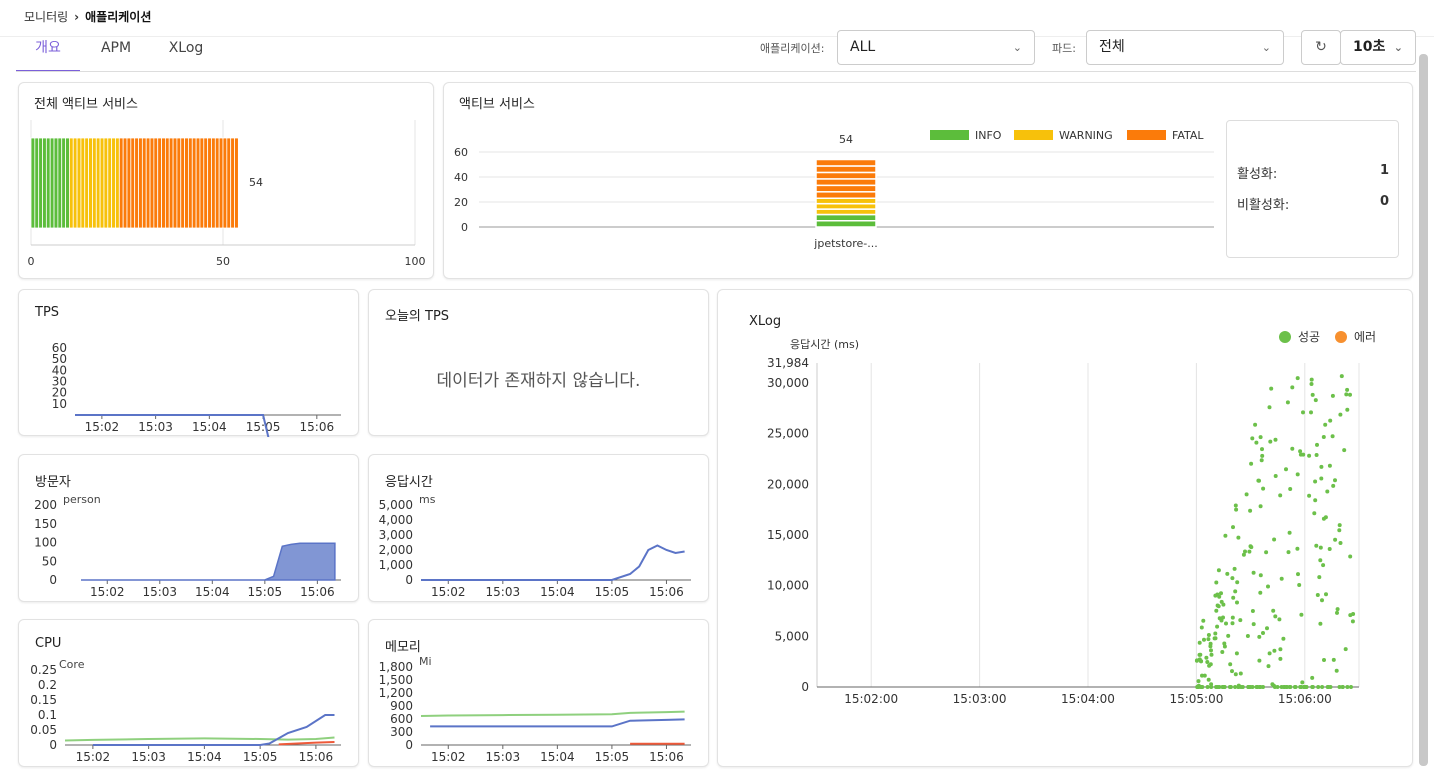 This screenshot has height=770, width=1434. What do you see at coordinates (1188, 135) in the screenshot?
I see `legend-fatal-label: FATAL` at bounding box center [1188, 135].